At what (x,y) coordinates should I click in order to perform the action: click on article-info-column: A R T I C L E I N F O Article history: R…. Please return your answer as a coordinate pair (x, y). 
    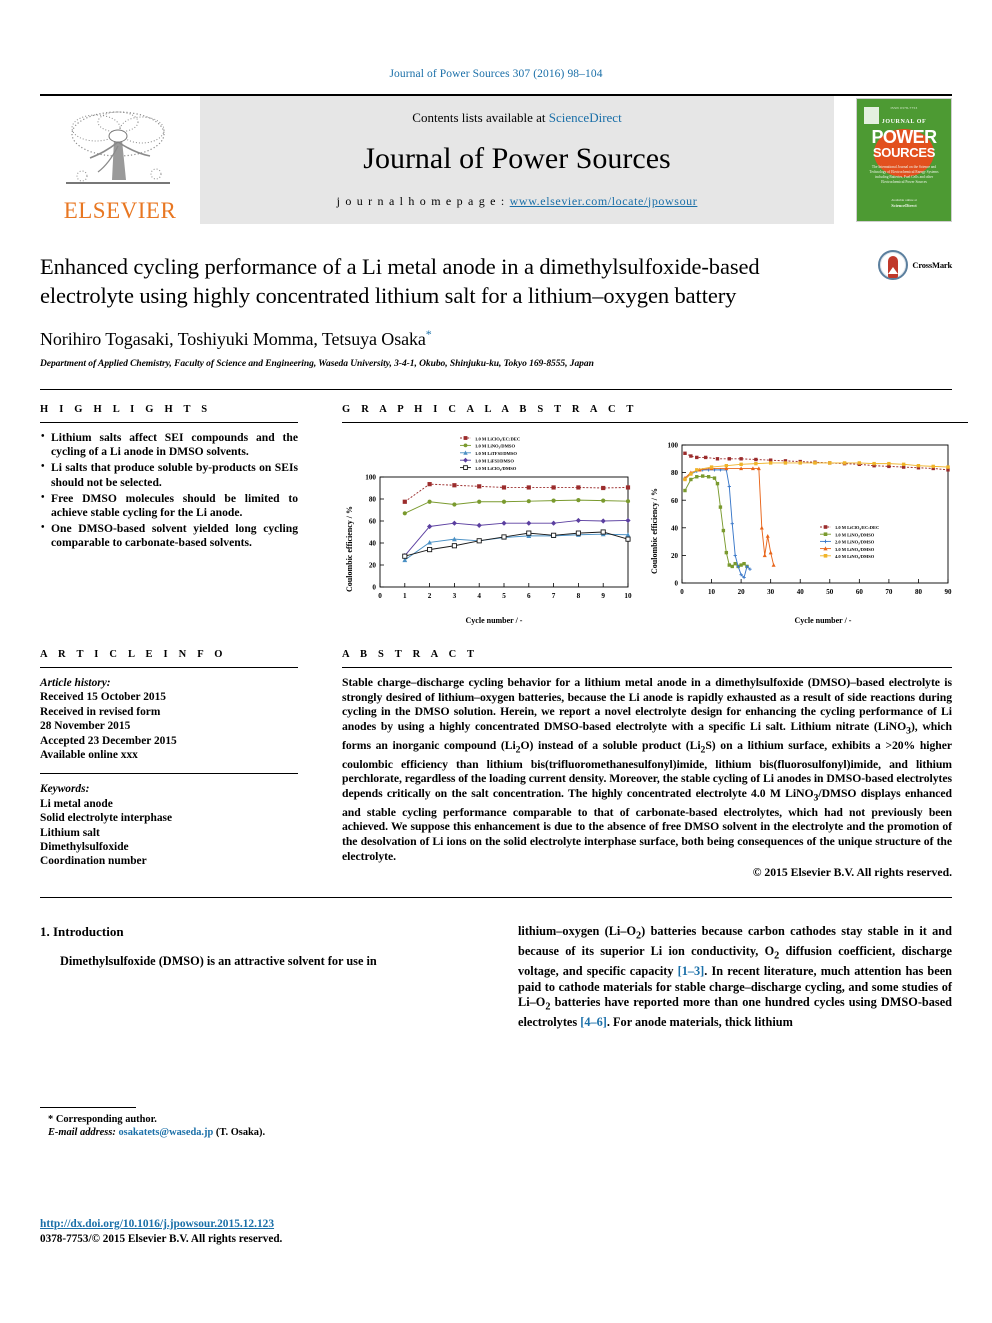
    Looking at the image, I should click on (180, 764).